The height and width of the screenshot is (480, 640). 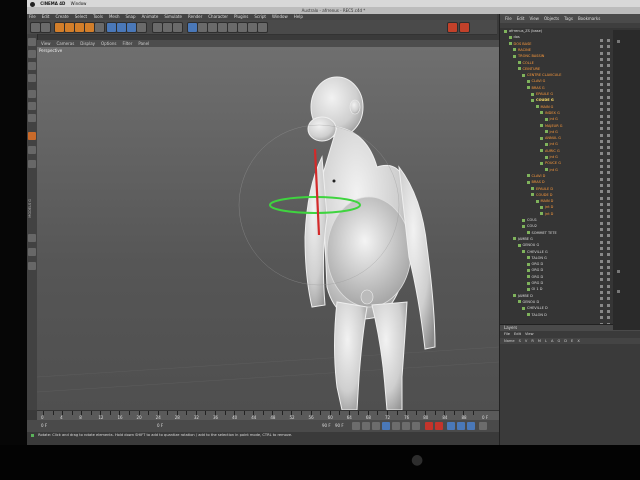 I want to click on edges-mode-icon, so click(x=32, y=106).